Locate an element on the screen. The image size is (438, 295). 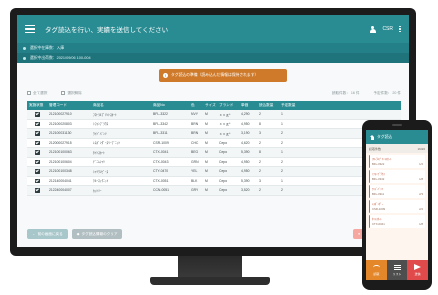
phone-read-button: 読取 is located at coordinates (376, 270).